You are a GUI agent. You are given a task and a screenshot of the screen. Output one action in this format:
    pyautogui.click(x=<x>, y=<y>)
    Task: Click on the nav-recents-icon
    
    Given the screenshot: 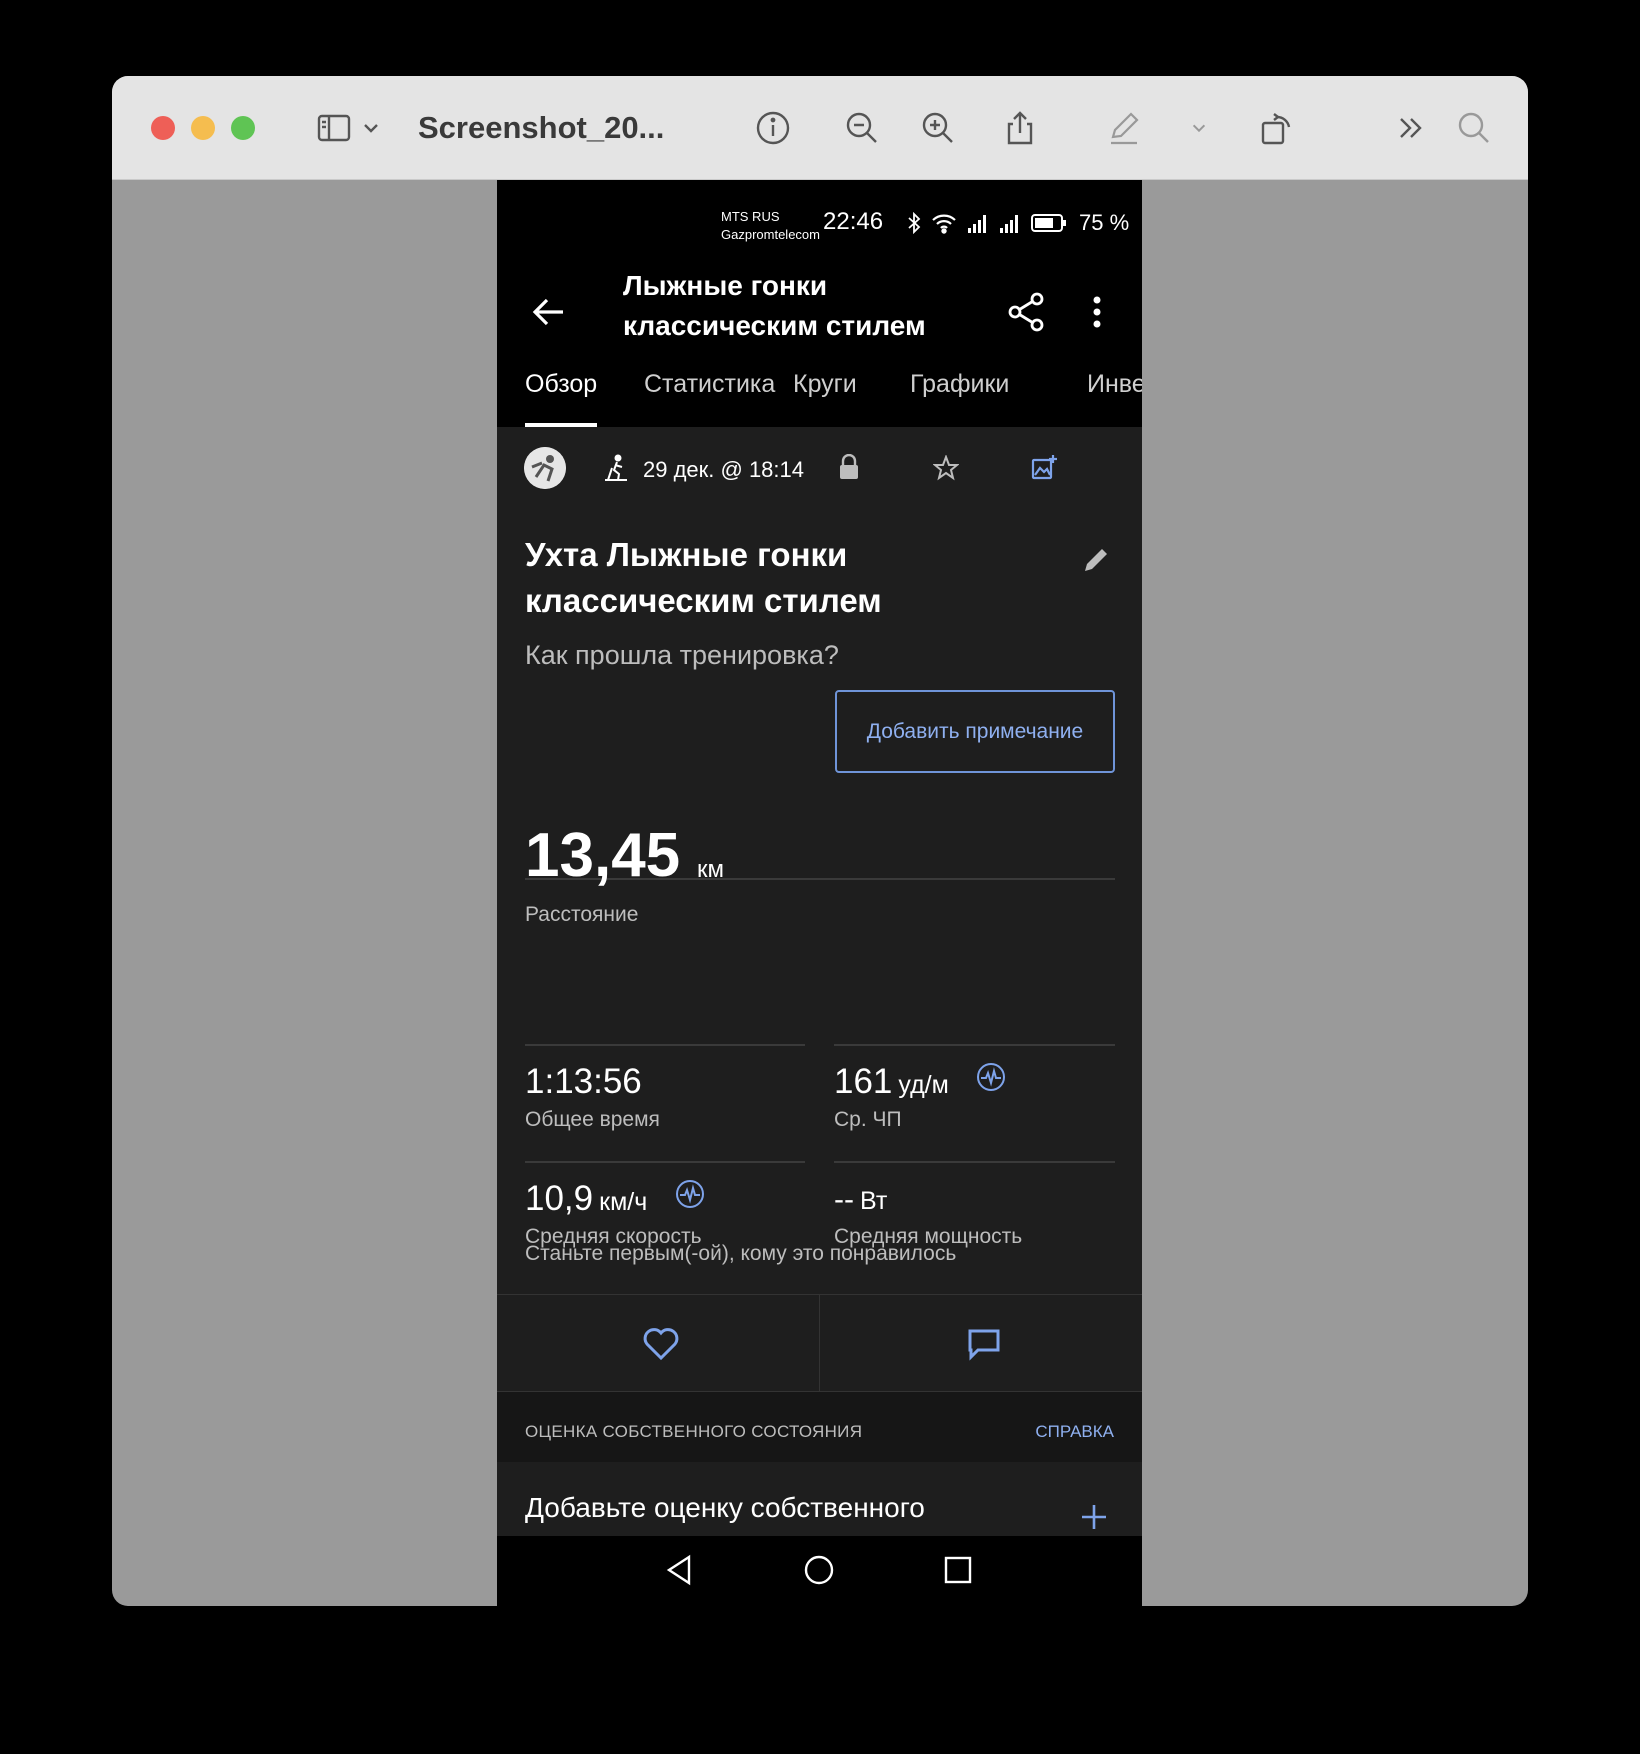 What is the action you would take?
    pyautogui.click(x=958, y=1570)
    